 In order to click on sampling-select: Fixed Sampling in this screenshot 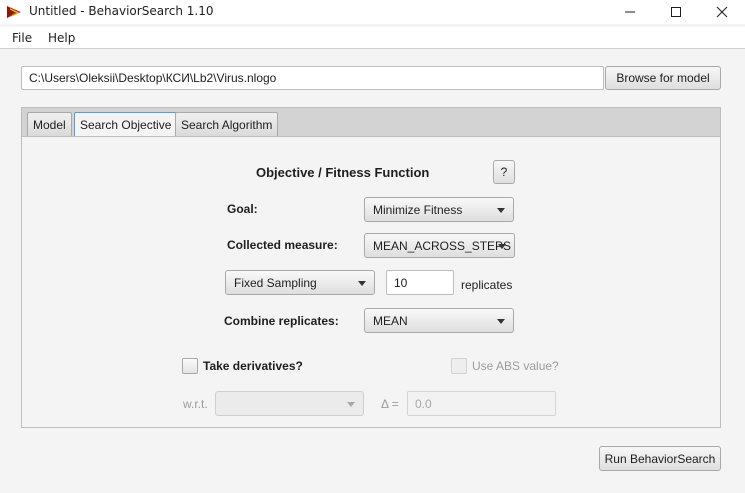, I will do `click(300, 282)`.